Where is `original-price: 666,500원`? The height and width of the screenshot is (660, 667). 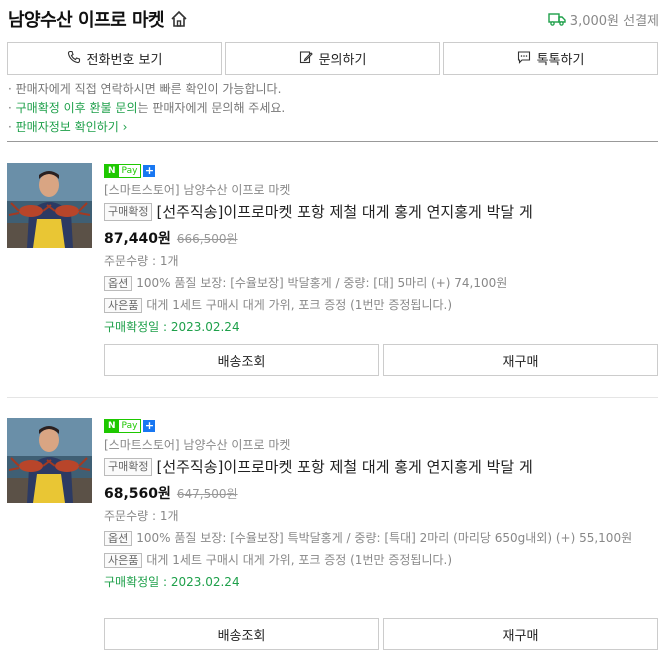 original-price: 666,500원 is located at coordinates (207, 239).